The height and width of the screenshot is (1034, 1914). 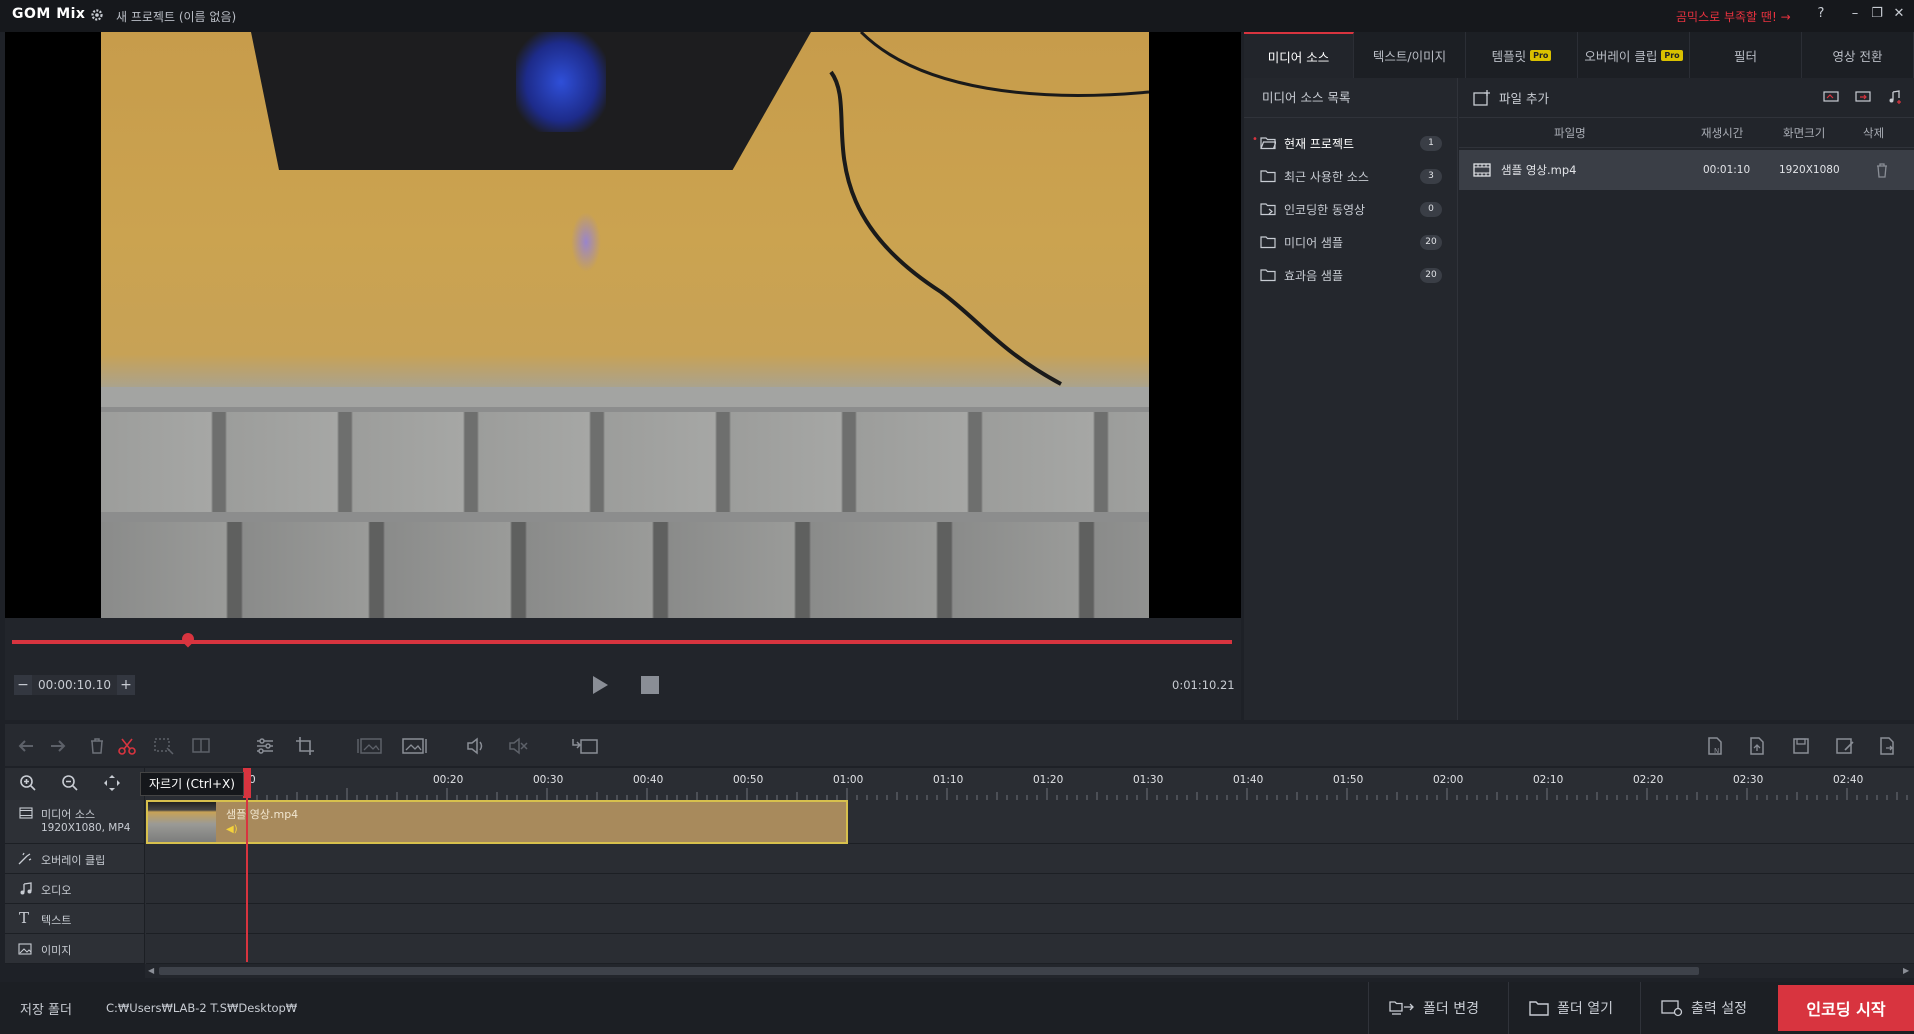 What do you see at coordinates (1030, 949) in the screenshot?
I see `track-image` at bounding box center [1030, 949].